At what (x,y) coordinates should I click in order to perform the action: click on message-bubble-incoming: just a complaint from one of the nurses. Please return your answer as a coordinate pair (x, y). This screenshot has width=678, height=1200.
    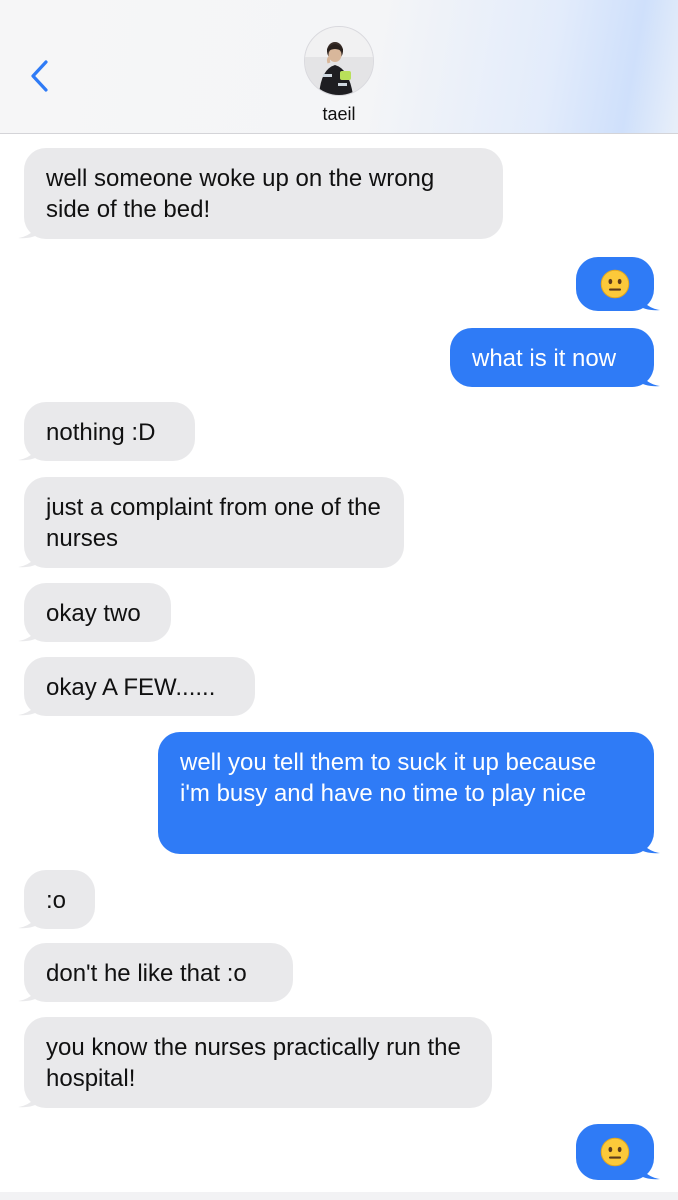
    Looking at the image, I should click on (211, 522).